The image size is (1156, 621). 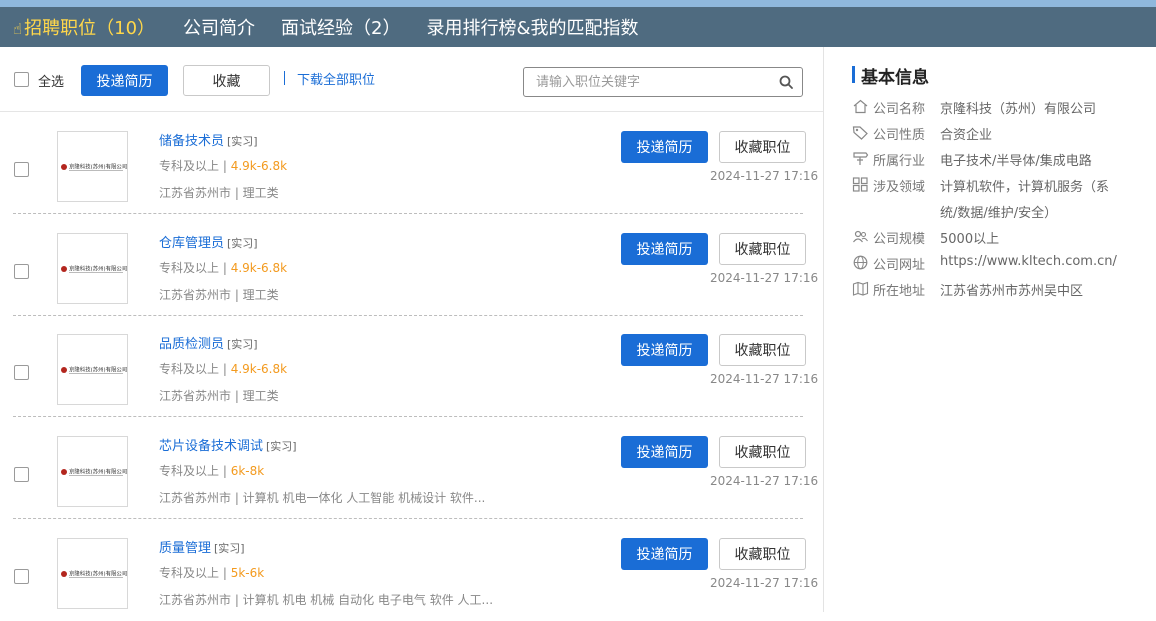 I want to click on tab-jobs: ☝ 招聘职位（10）, so click(x=84, y=27).